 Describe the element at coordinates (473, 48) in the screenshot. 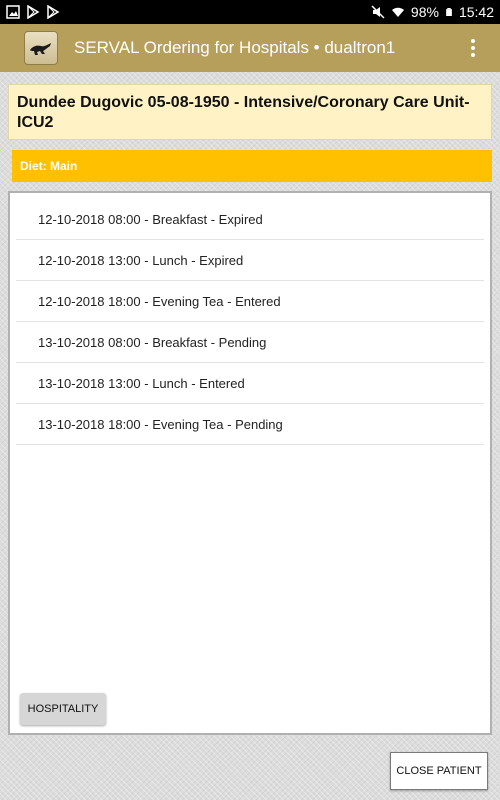

I see `overflow-menu-icon` at that location.